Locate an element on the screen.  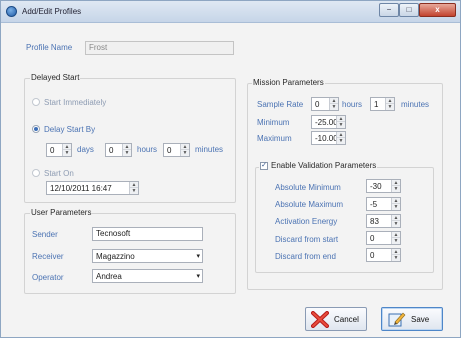
discard-from-start-stepper-arrows: ▲ ▼ is located at coordinates (395, 238).